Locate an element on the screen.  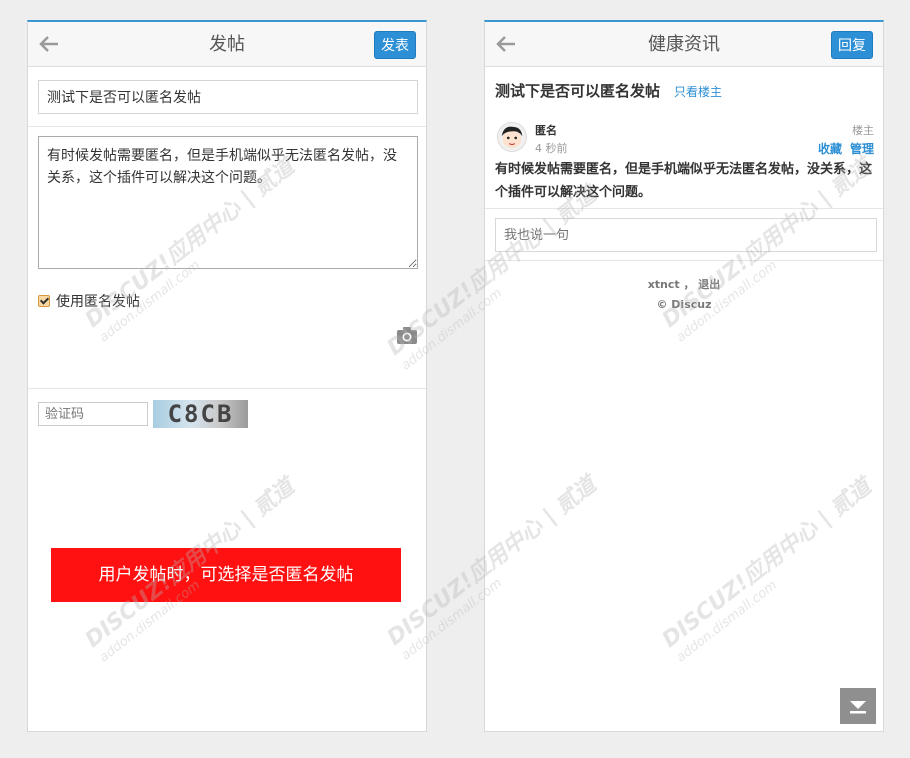
thread-title-text: 测试下是否可以匿名发帖 is located at coordinates (578, 91).